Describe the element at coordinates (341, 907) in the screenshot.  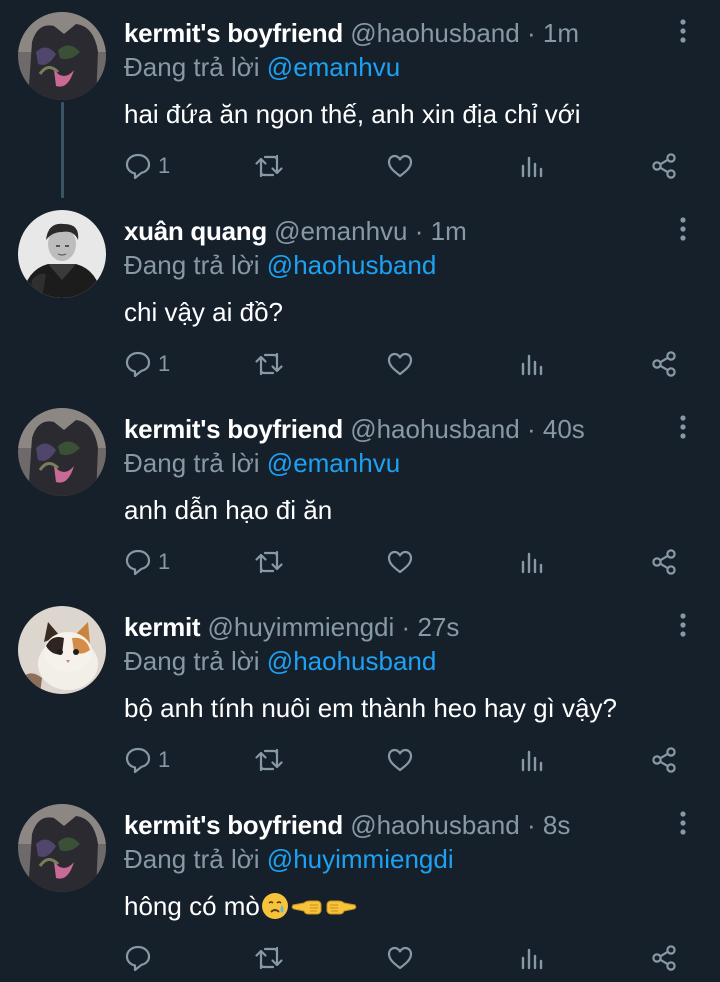
I see `pointing-right-hand-emoji-icon` at that location.